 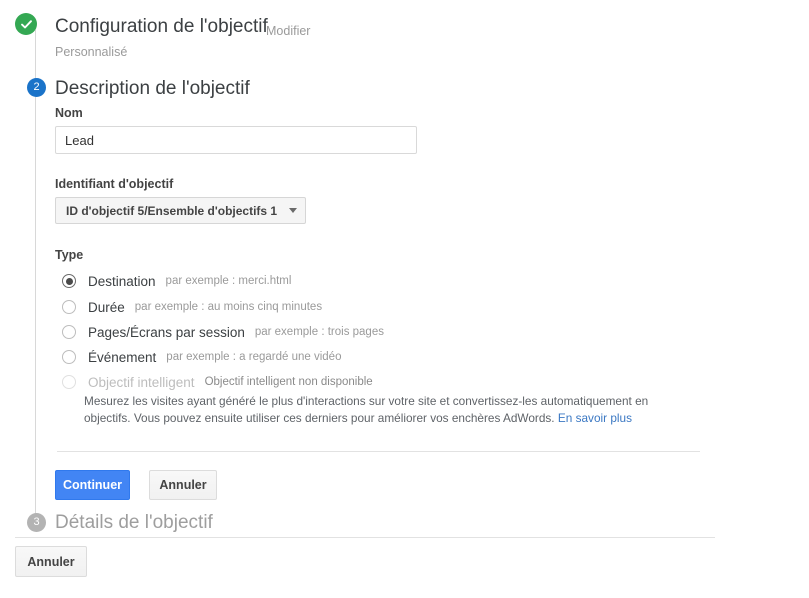 I want to click on step-1-title: Configuration de l'objectif, so click(x=161, y=26).